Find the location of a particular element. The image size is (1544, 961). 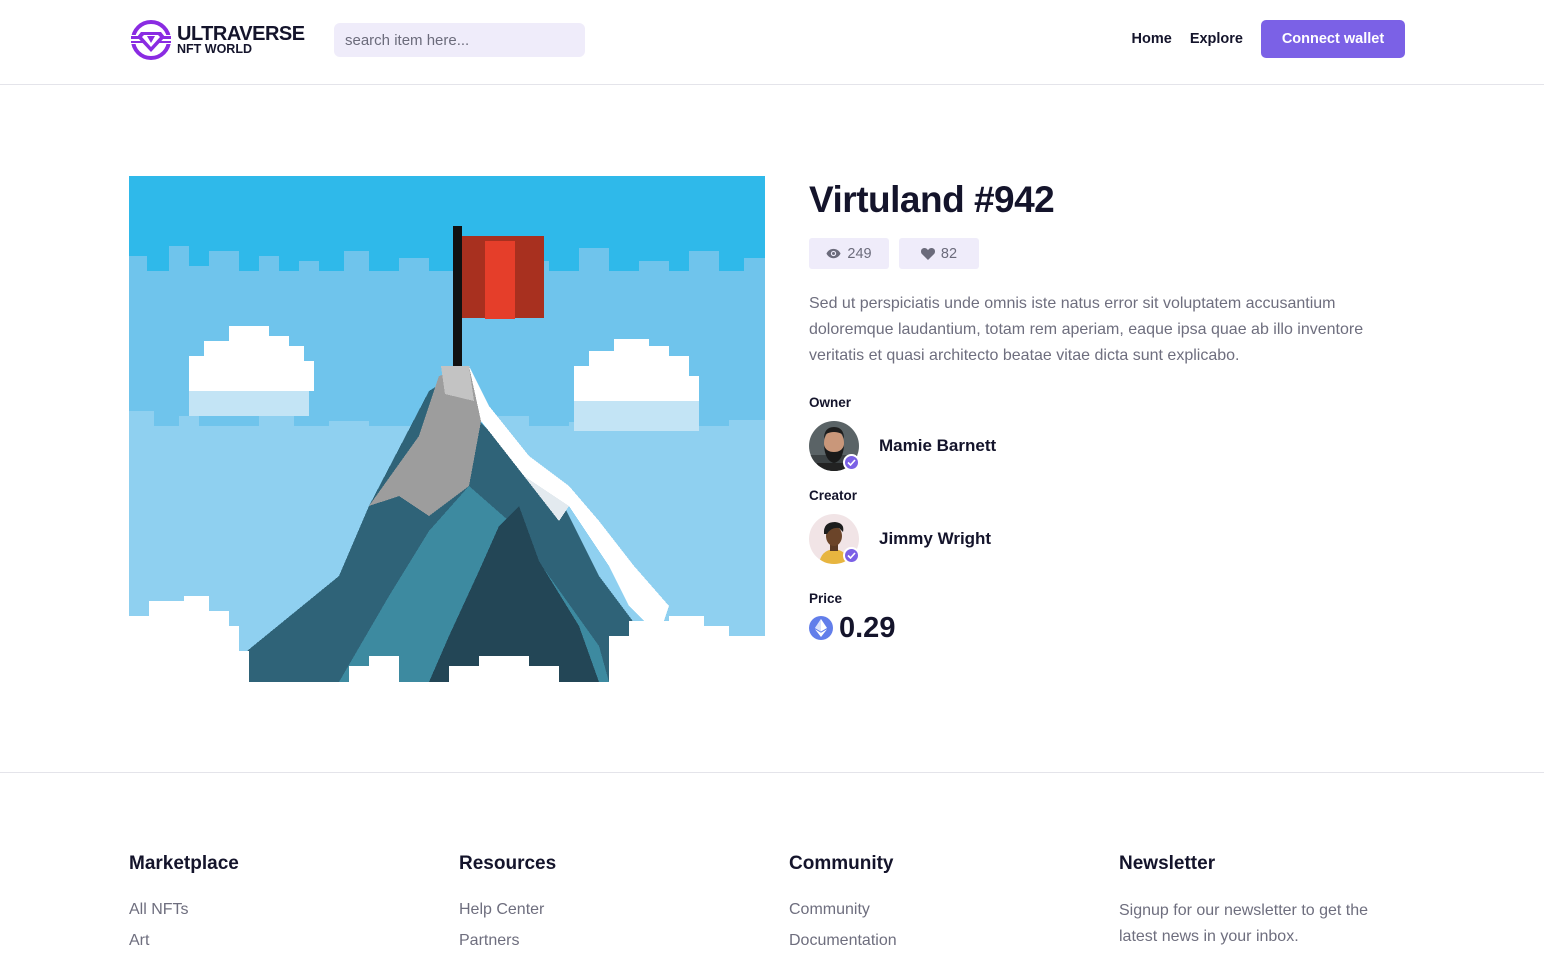

price-label: Price is located at coordinates (826, 598).